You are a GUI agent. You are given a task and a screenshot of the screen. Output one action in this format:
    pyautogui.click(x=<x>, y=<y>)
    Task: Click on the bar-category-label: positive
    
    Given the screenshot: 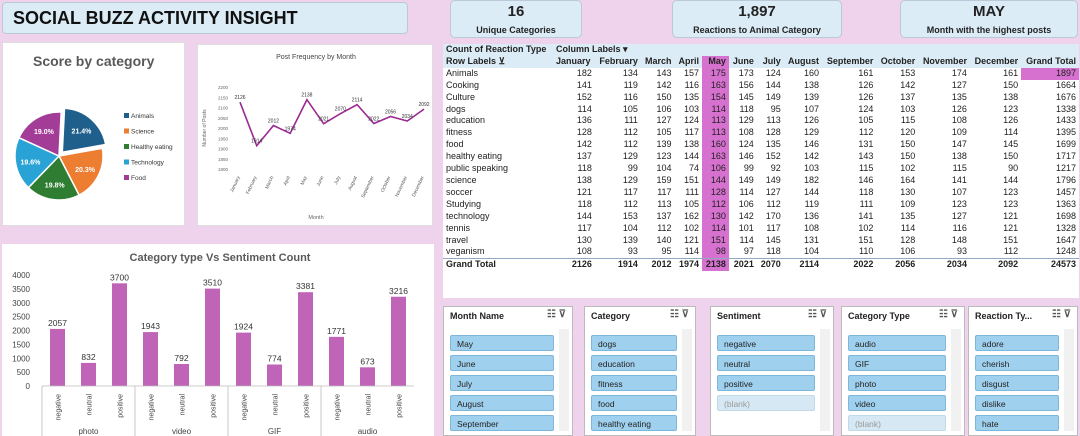 What is the action you would take?
    pyautogui.click(x=214, y=406)
    